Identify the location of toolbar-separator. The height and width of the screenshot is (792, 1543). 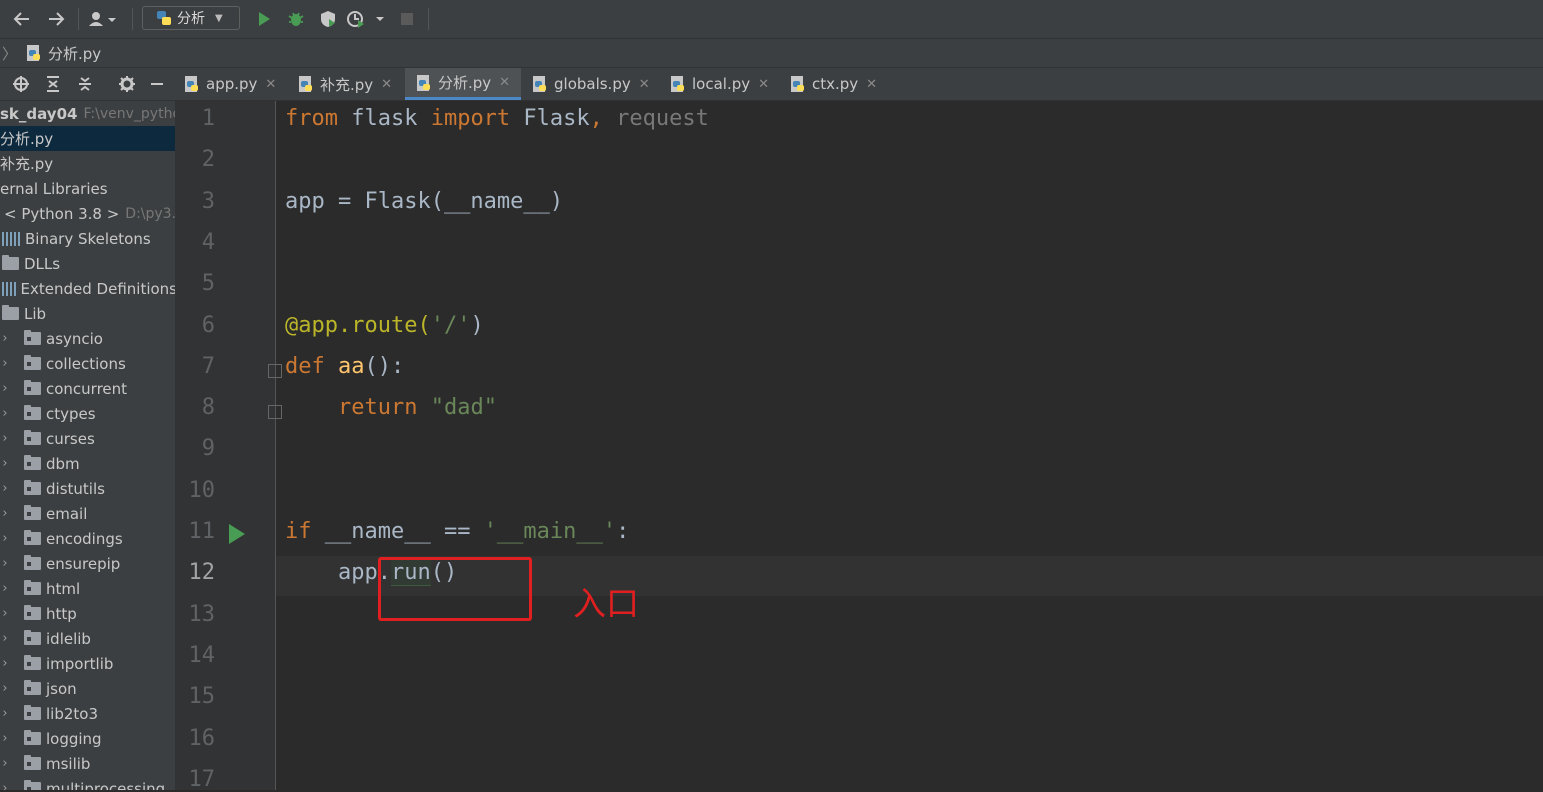
(132, 19).